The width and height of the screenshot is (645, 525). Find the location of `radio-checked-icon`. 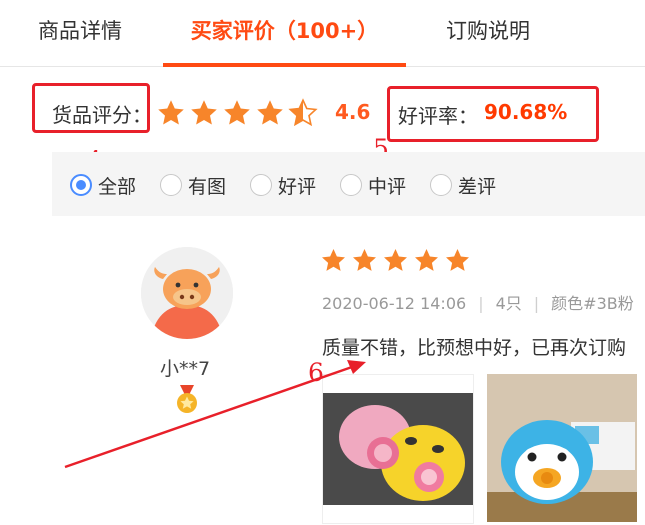

radio-checked-icon is located at coordinates (81, 185).